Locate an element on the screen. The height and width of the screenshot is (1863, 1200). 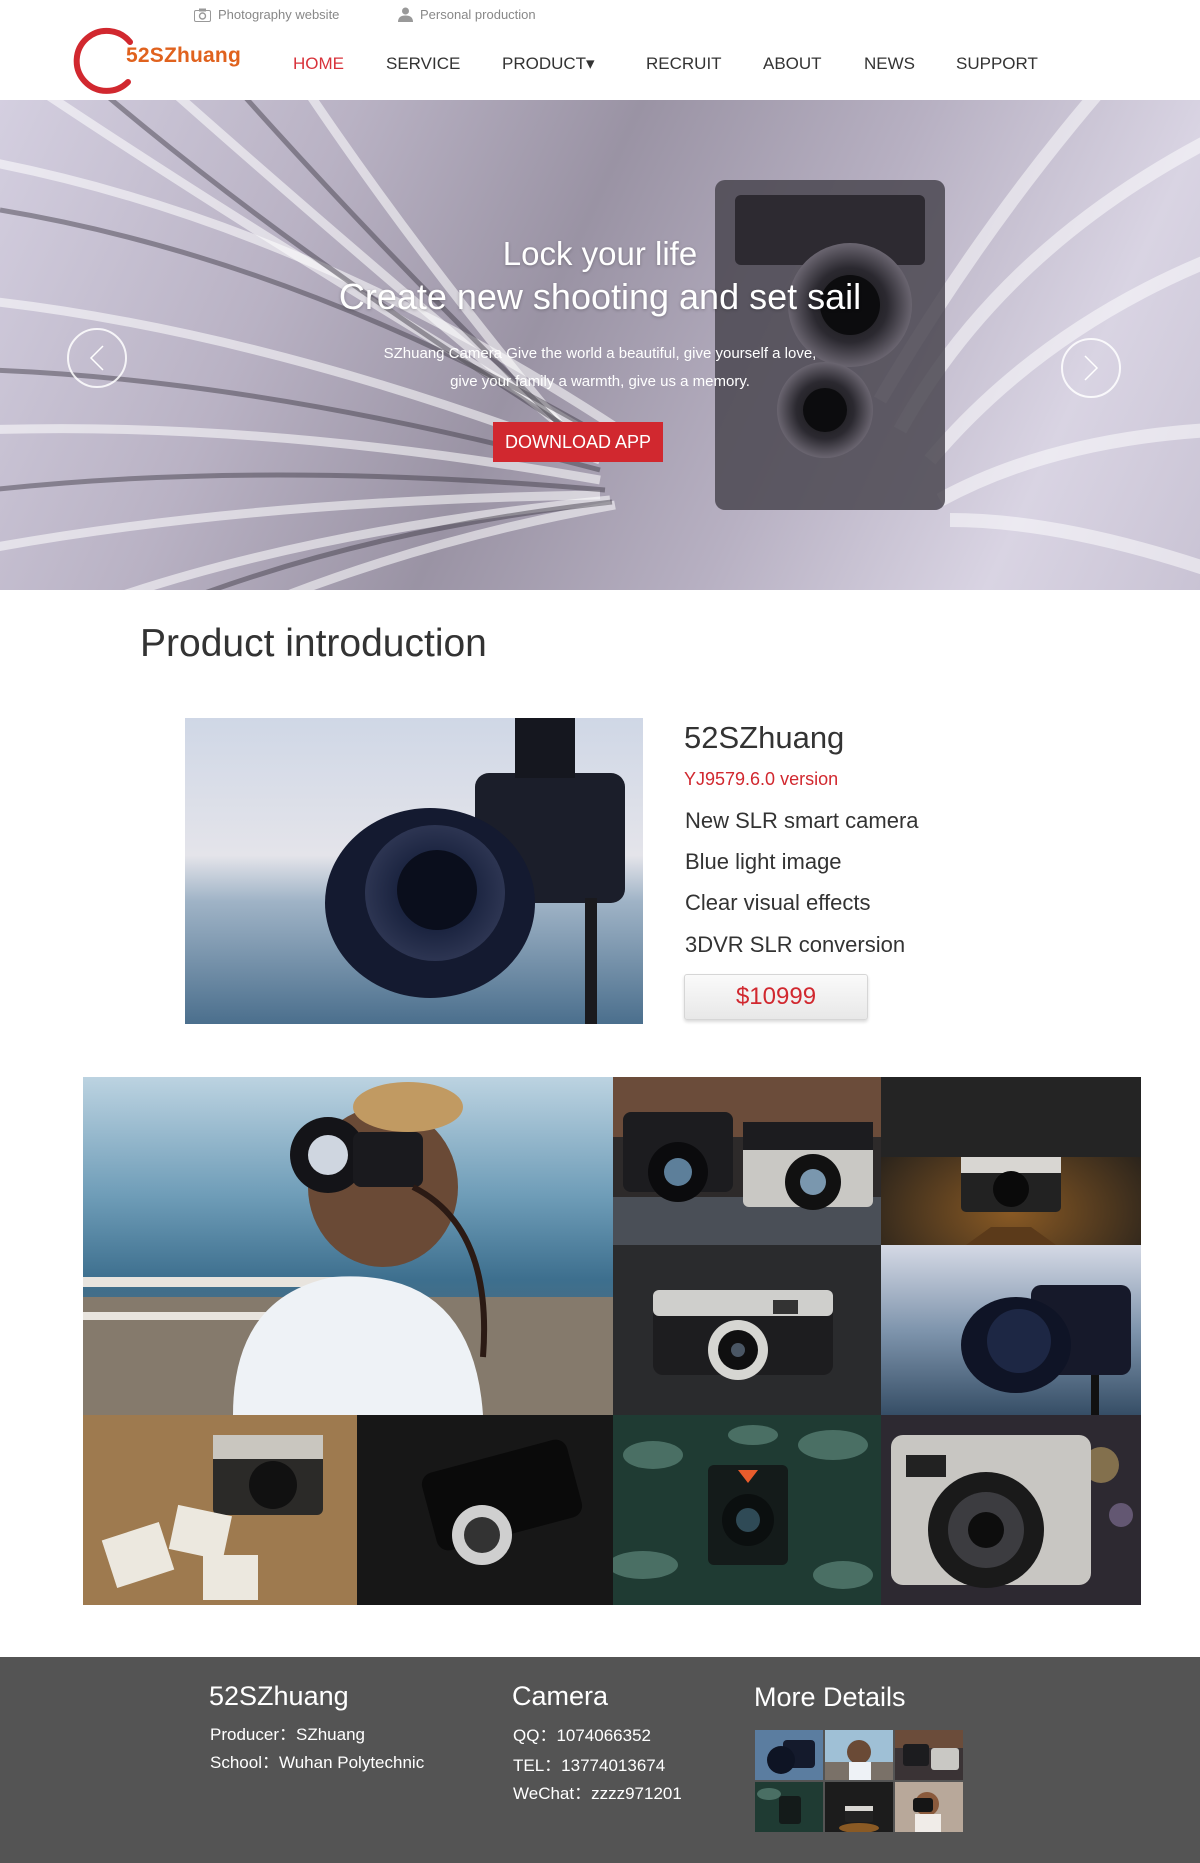
chevron-right-icon is located at coordinates (1091, 368).